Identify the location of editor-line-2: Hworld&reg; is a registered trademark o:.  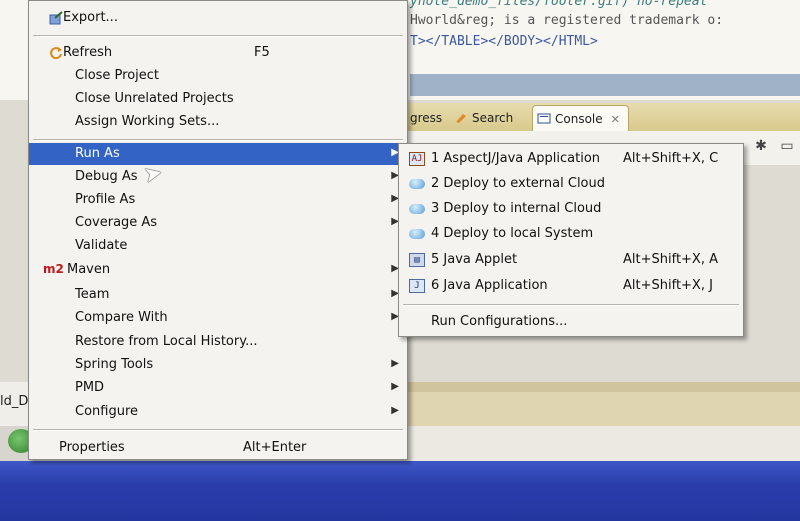
(567, 20).